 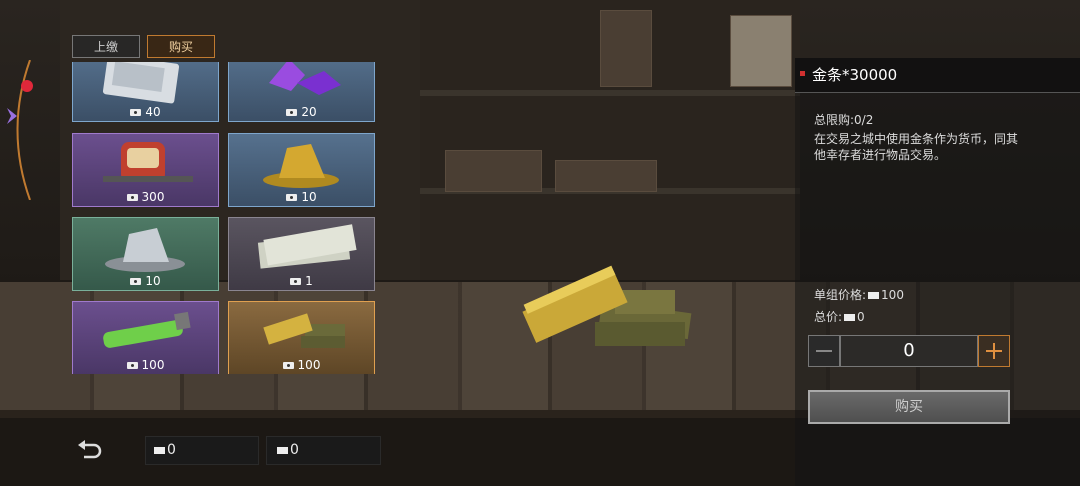 I want to click on notification-dot, so click(x=27, y=86).